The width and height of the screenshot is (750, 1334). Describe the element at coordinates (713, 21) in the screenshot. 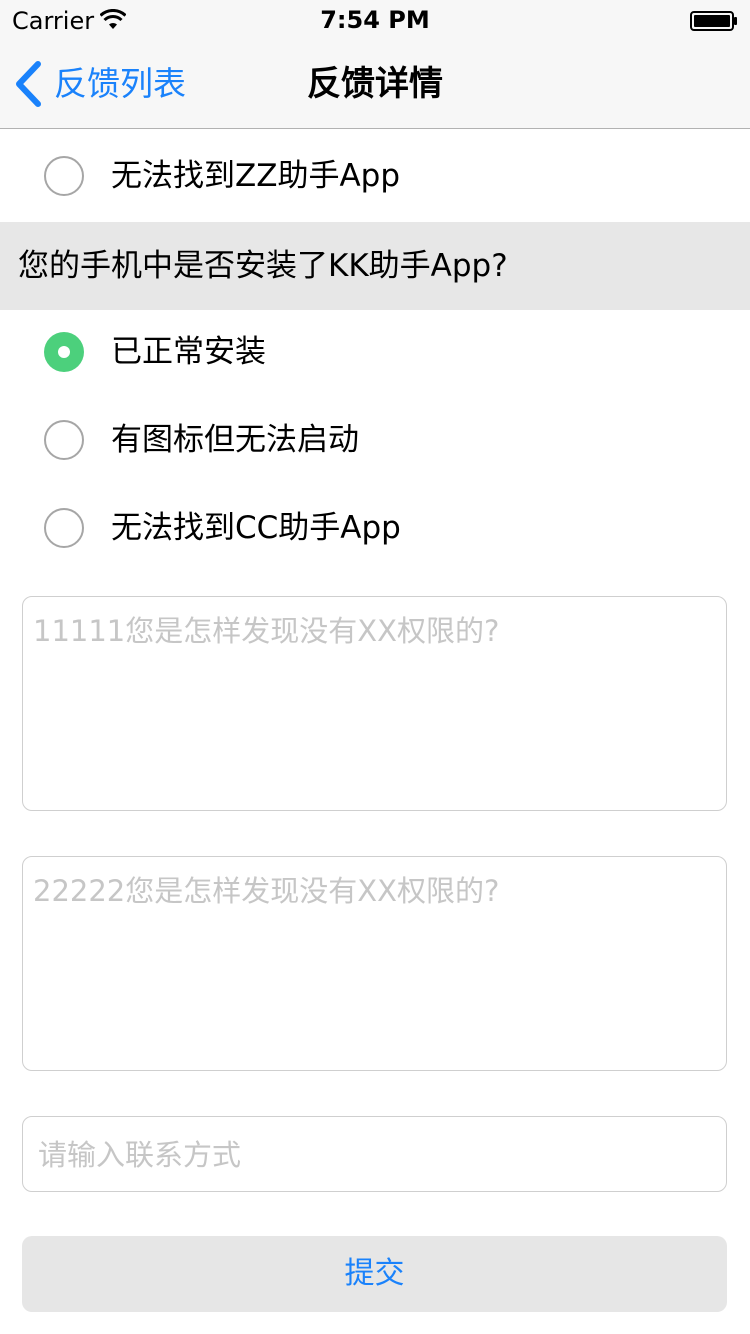

I see `battery-icon` at that location.